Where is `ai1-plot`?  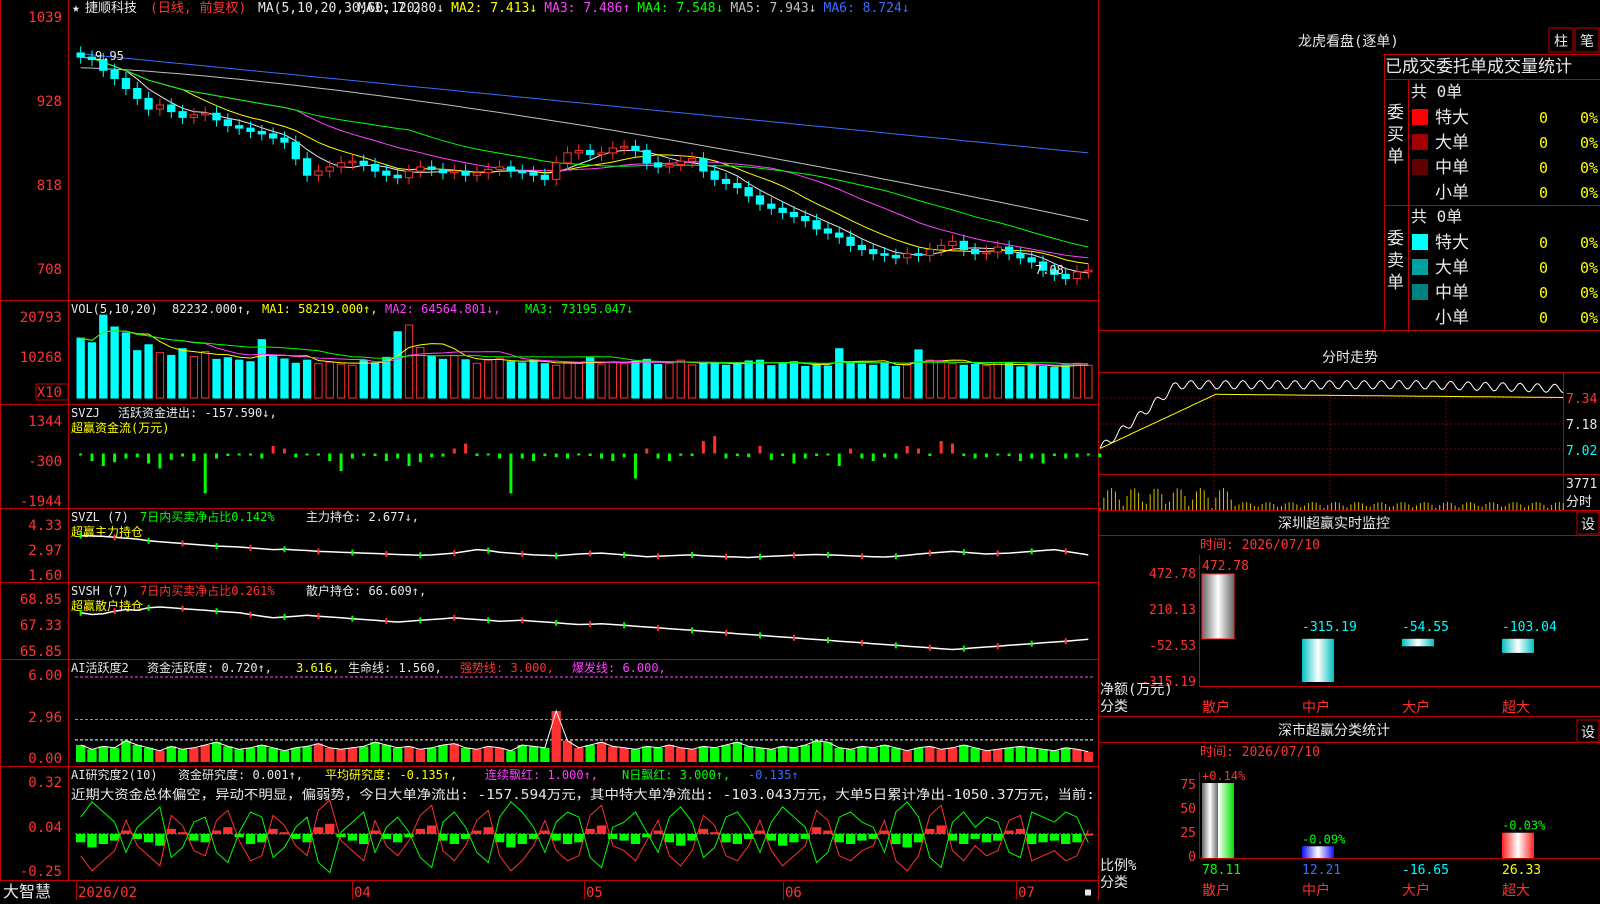
ai1-plot is located at coordinates (584, 719).